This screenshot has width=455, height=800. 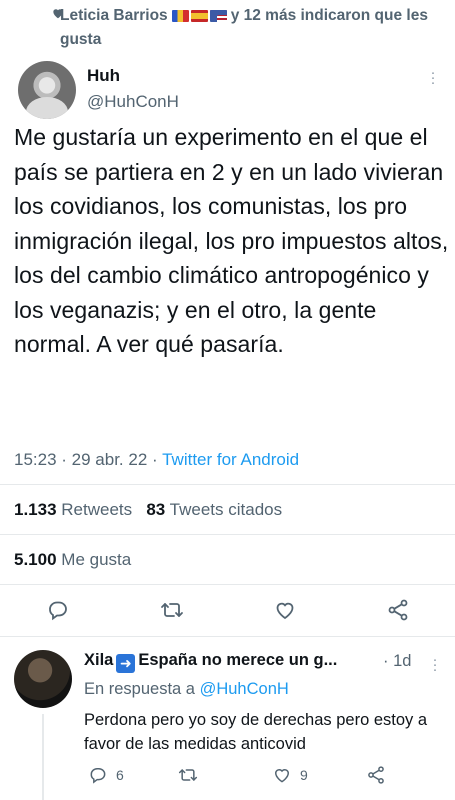 I want to click on tweet-meta: 15:23 · 29 abr. 22 · Twitter for Android, so click(x=157, y=459).